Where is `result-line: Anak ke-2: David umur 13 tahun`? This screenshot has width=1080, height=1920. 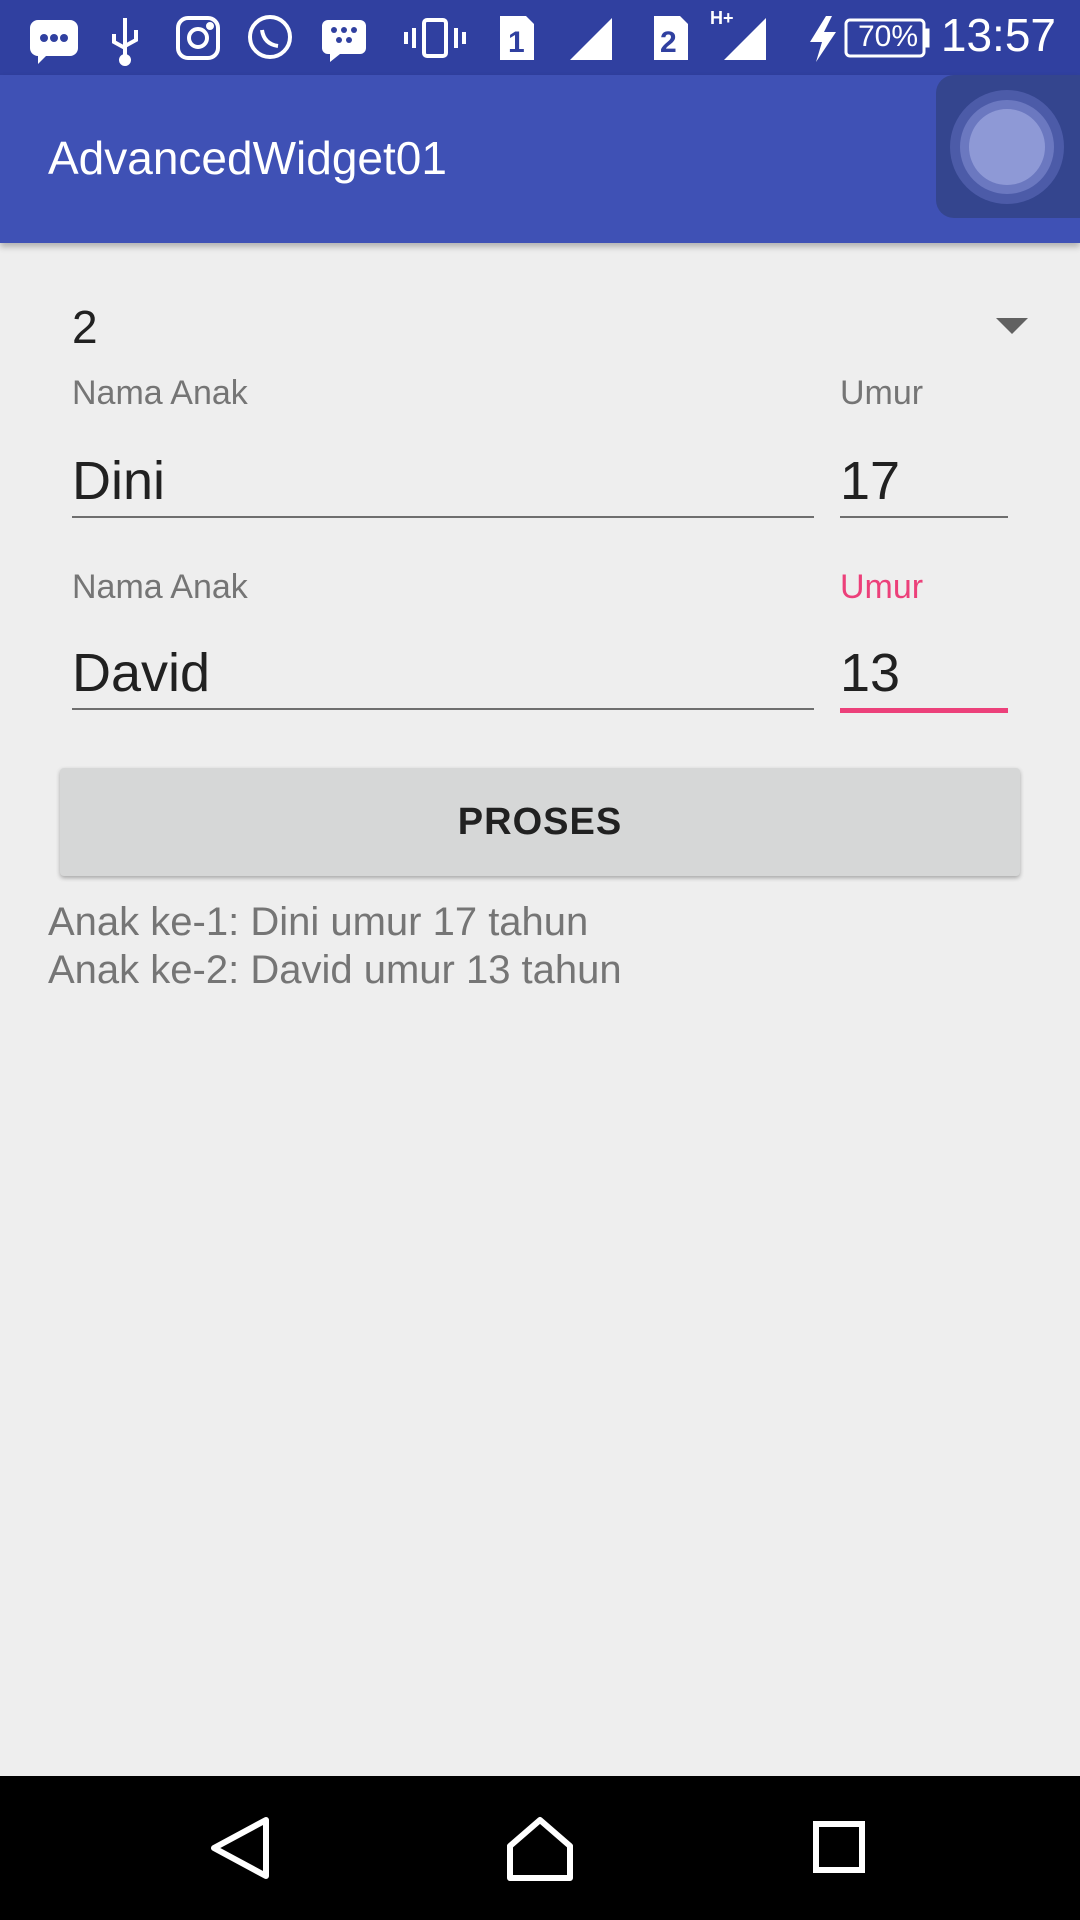 result-line: Anak ke-2: David umur 13 tahun is located at coordinates (335, 970).